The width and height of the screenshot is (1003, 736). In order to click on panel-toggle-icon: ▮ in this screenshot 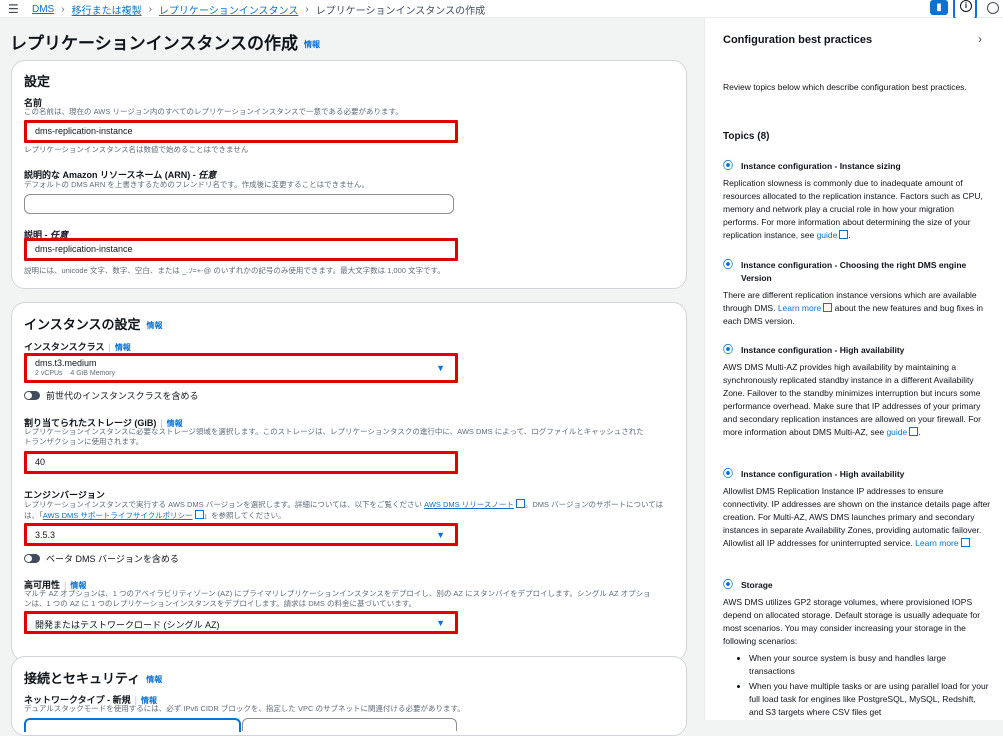, I will do `click(939, 7)`.